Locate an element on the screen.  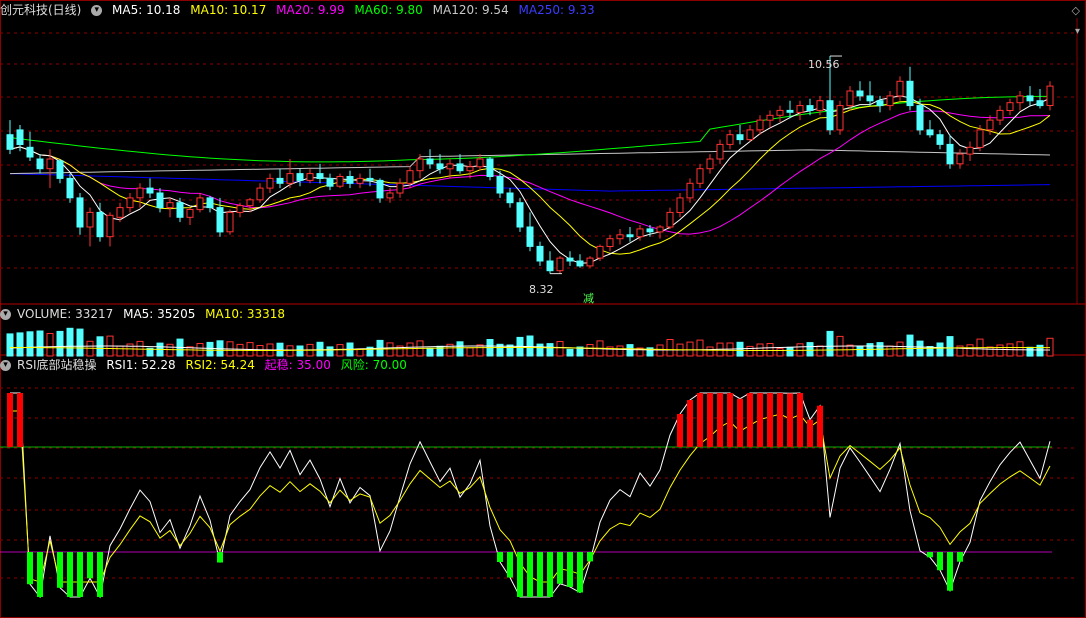
low-price-label: 8.32 is located at coordinates (541, 289).